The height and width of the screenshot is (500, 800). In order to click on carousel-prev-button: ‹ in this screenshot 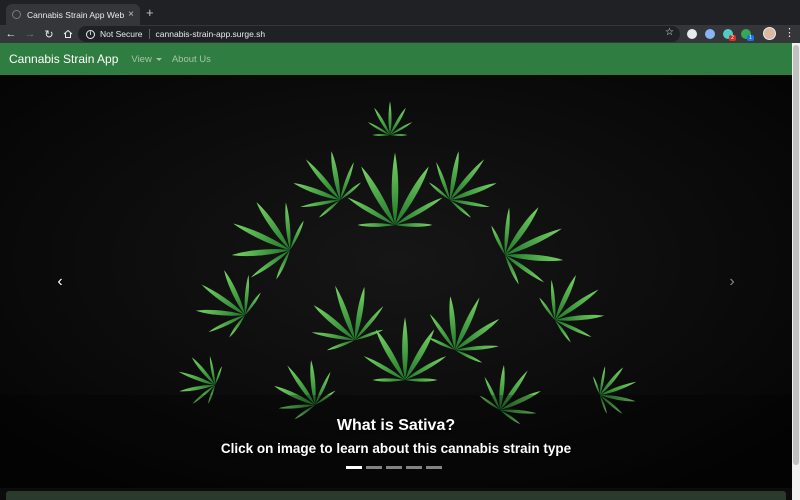, I will do `click(60, 282)`.